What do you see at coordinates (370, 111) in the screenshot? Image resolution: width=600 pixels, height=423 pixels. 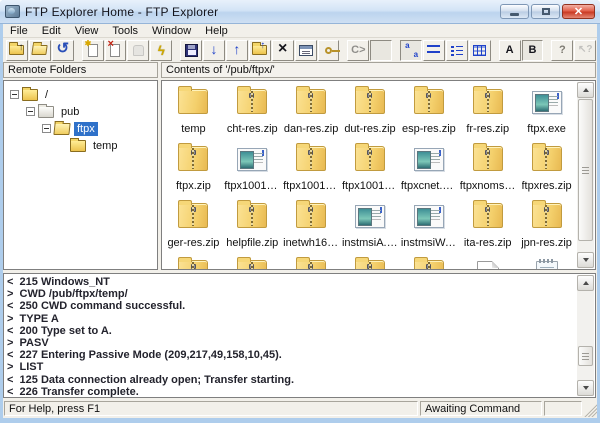 I see `file-item: dut-res.zip` at bounding box center [370, 111].